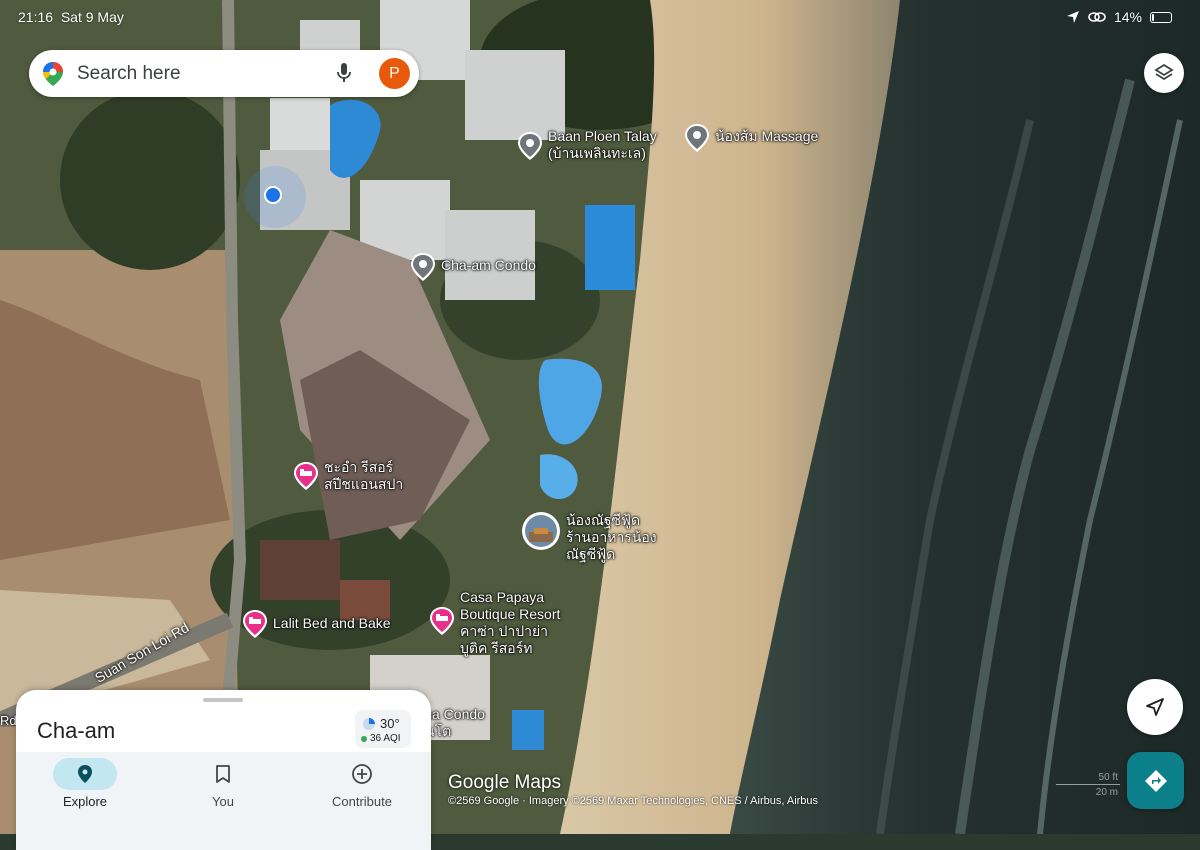 The image size is (1200, 850). Describe the element at coordinates (85, 774) in the screenshot. I see `pin-icon` at that location.